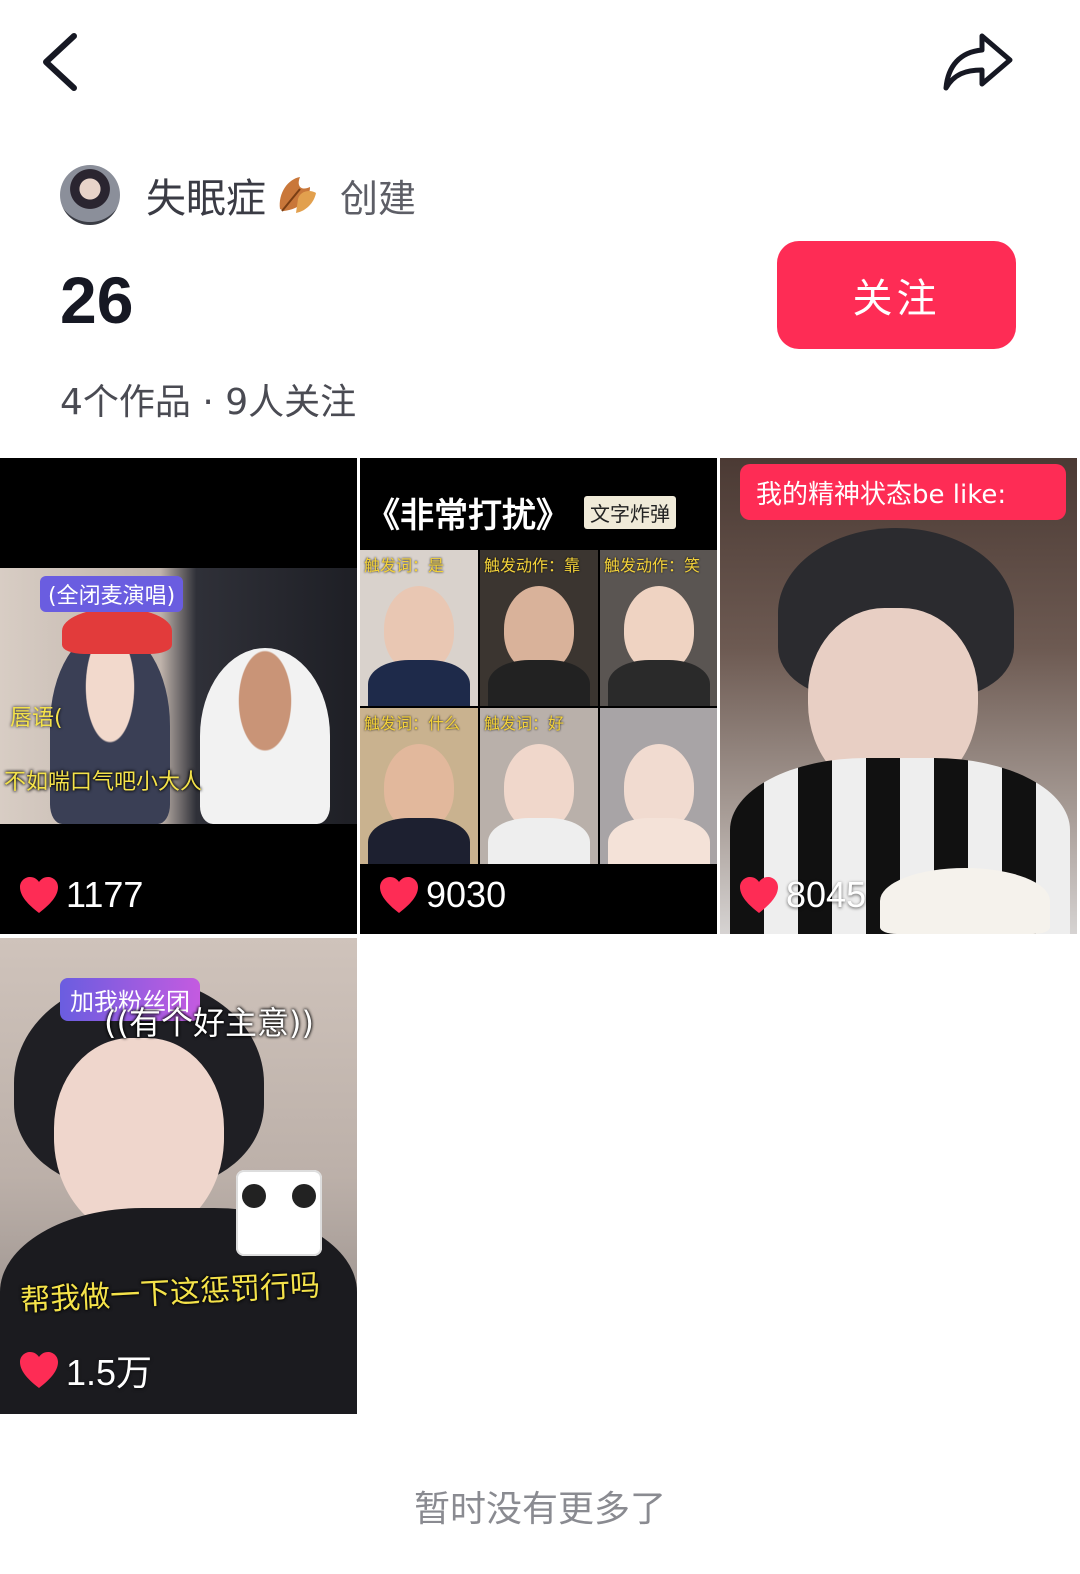 The width and height of the screenshot is (1080, 1574). I want to click on follow-button: 关注, so click(896, 295).